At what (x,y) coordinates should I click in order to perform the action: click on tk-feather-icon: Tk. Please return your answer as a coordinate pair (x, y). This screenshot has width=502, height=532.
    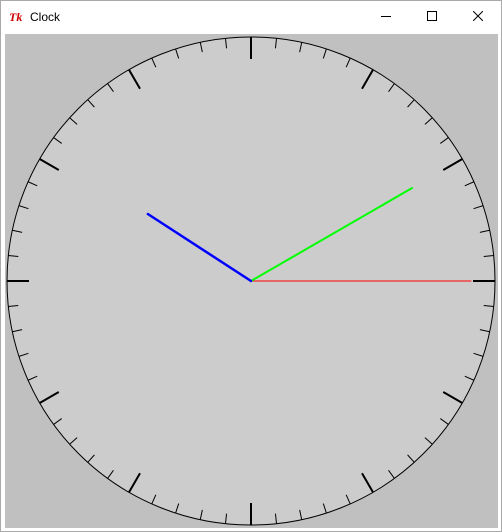
    Looking at the image, I should click on (17, 17).